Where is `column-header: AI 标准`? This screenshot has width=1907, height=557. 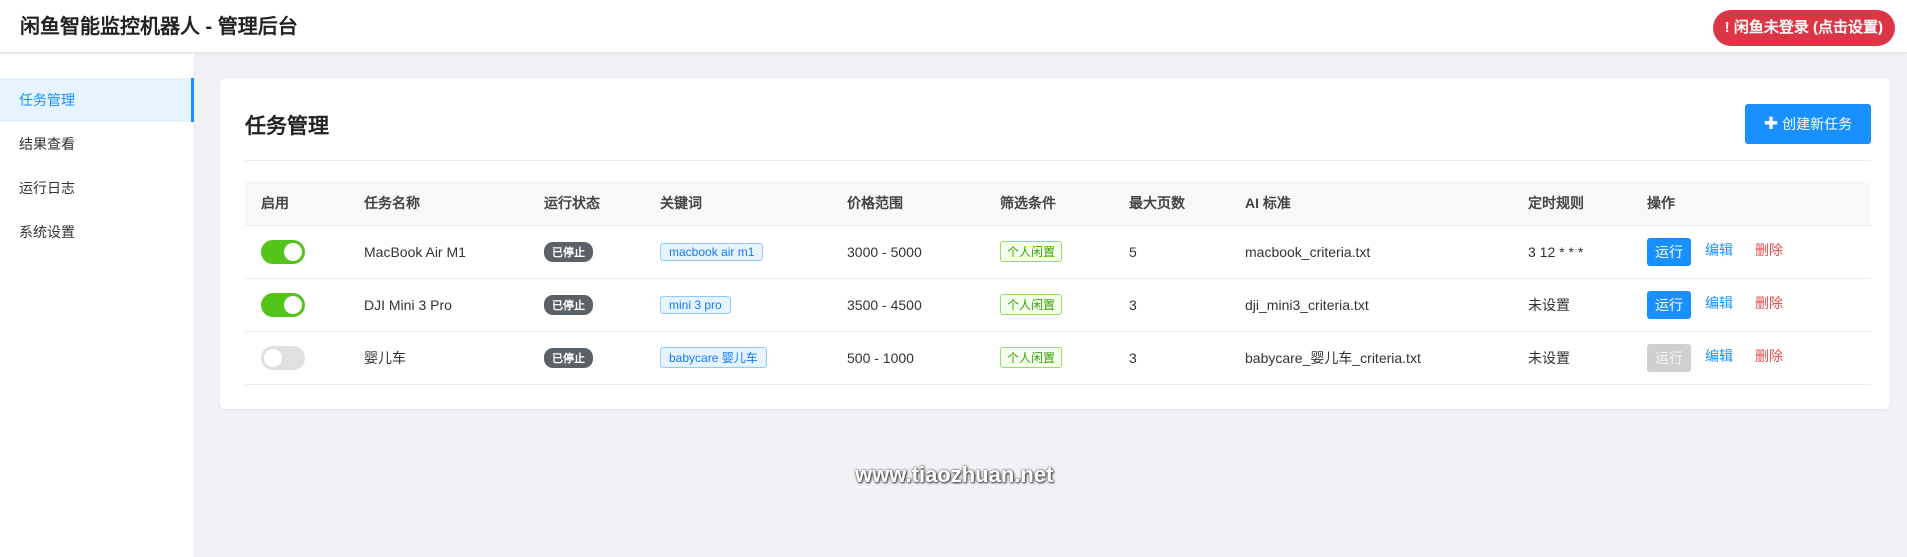
column-header: AI 标准 is located at coordinates (1370, 203).